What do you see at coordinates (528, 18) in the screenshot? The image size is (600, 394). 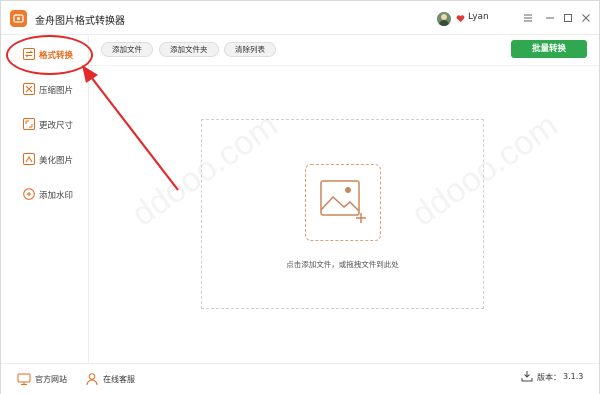 I see `menu-icon` at bounding box center [528, 18].